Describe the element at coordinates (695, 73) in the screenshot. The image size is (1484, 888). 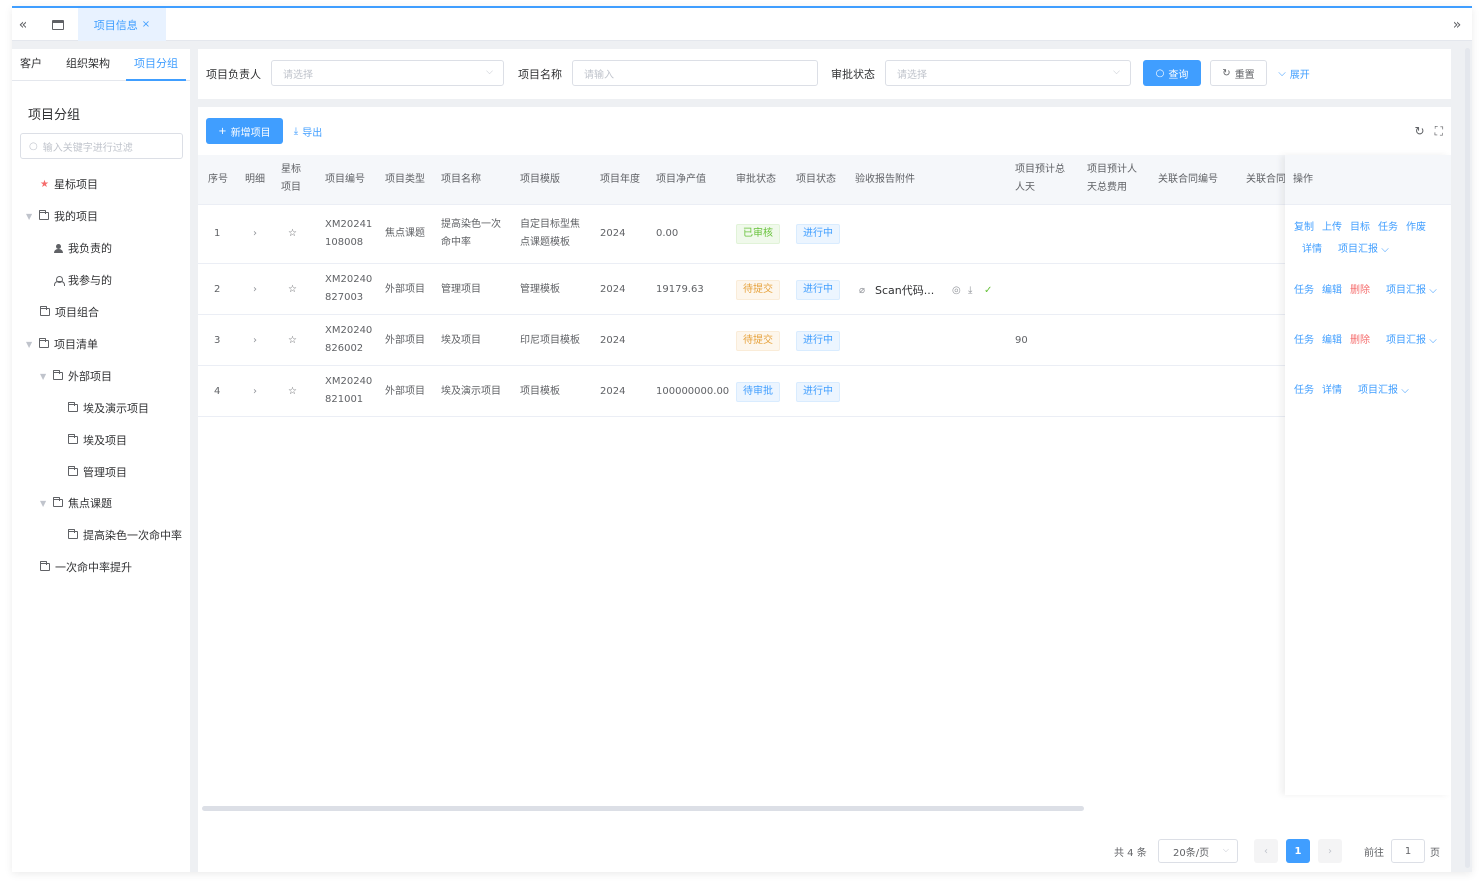
I see `project-name-input: 请输入` at that location.